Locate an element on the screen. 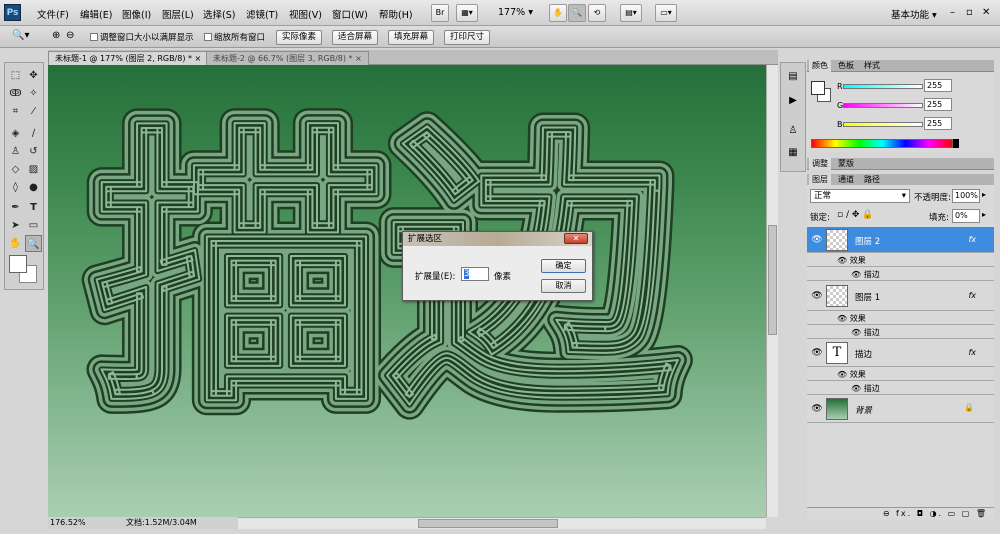  zoom-icon: 🔍 is located at coordinates (577, 13).